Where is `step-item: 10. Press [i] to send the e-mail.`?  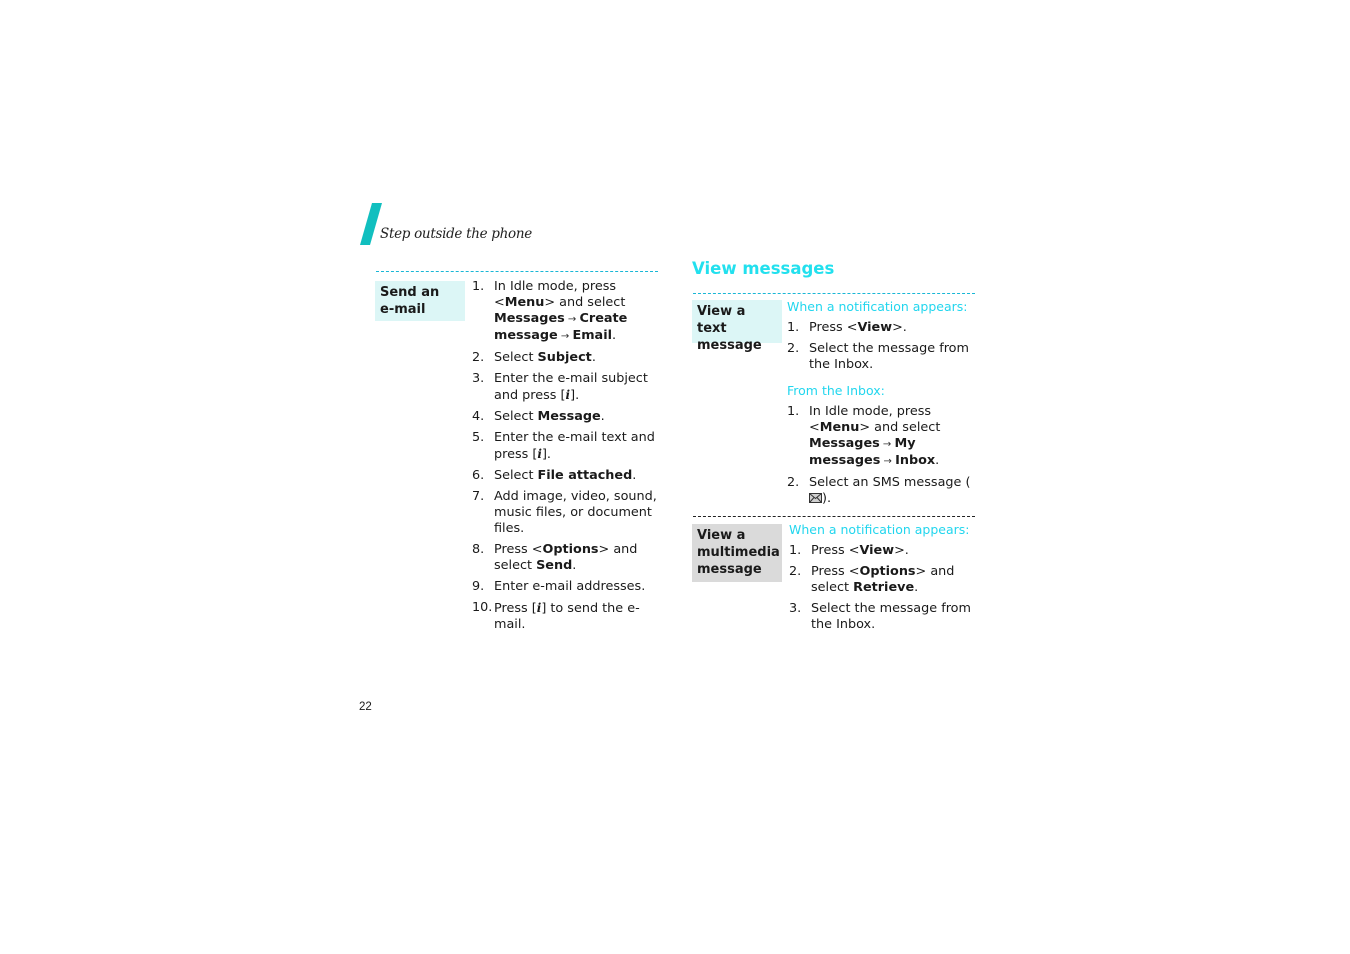
step-item: 10. Press [i] to send the e-mail. is located at coordinates (567, 616).